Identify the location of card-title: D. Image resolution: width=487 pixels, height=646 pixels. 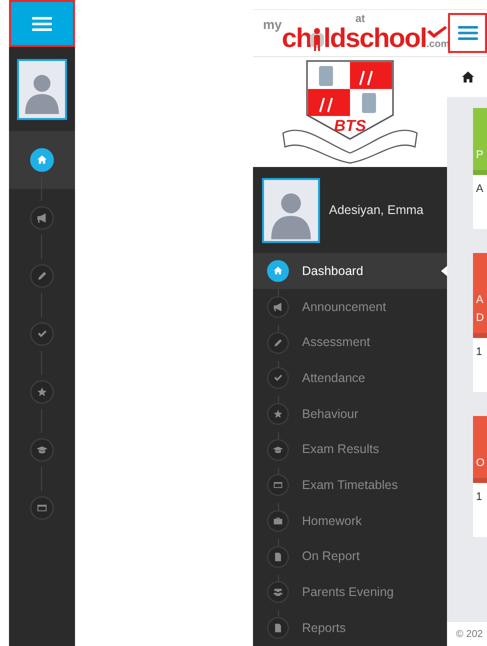
(480, 318).